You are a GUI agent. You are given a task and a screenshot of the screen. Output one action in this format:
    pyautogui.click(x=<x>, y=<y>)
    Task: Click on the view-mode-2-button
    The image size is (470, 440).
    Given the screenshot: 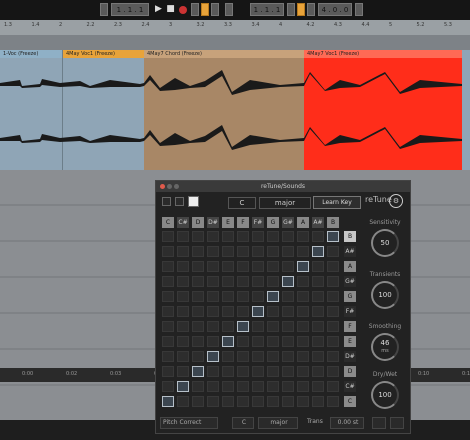 What is the action you would take?
    pyautogui.click(x=179, y=201)
    